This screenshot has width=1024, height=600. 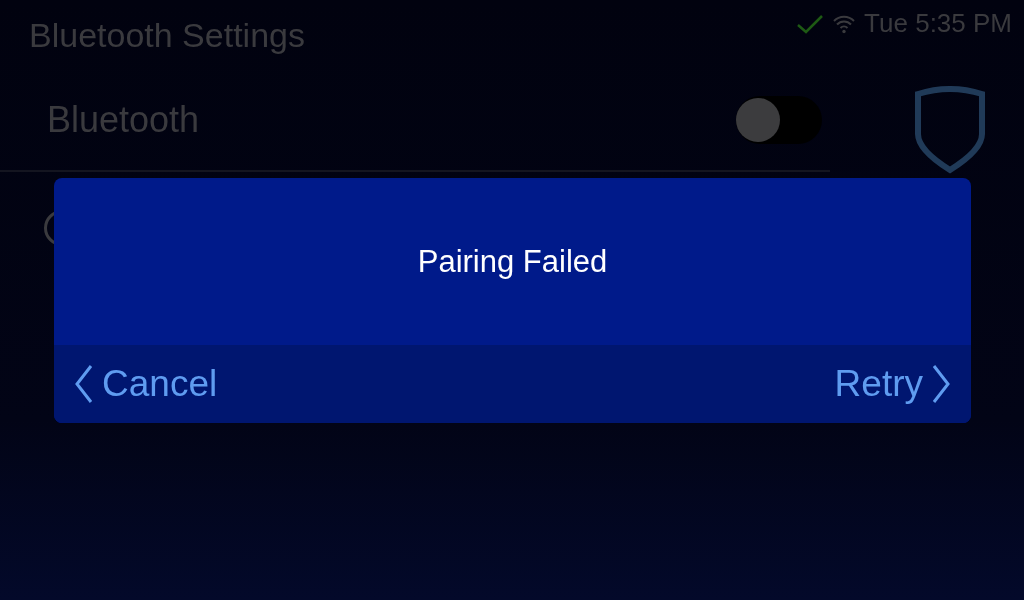 What do you see at coordinates (146, 384) in the screenshot?
I see `cancel-button: Cancel` at bounding box center [146, 384].